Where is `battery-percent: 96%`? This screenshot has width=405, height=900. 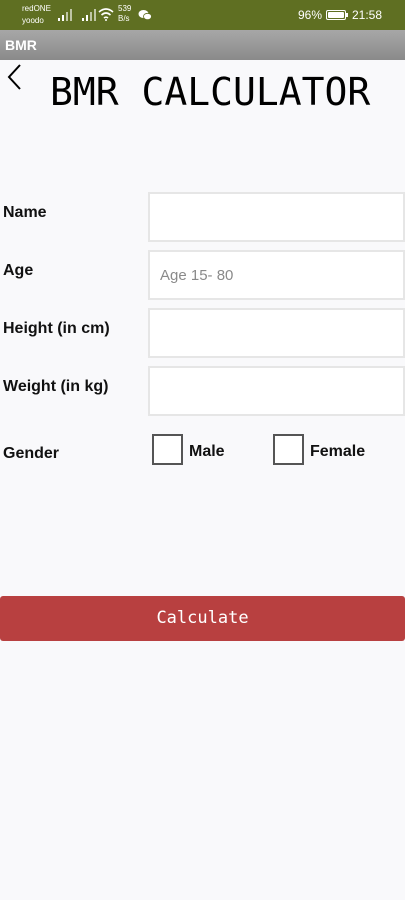
battery-percent: 96% is located at coordinates (310, 15).